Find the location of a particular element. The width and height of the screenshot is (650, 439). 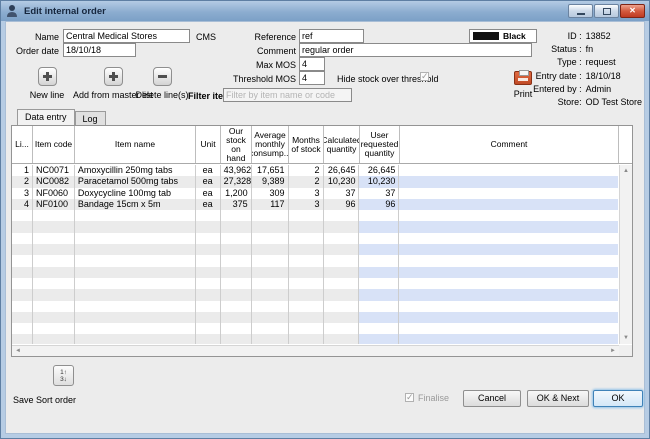

minimize-button is located at coordinates (580, 11).